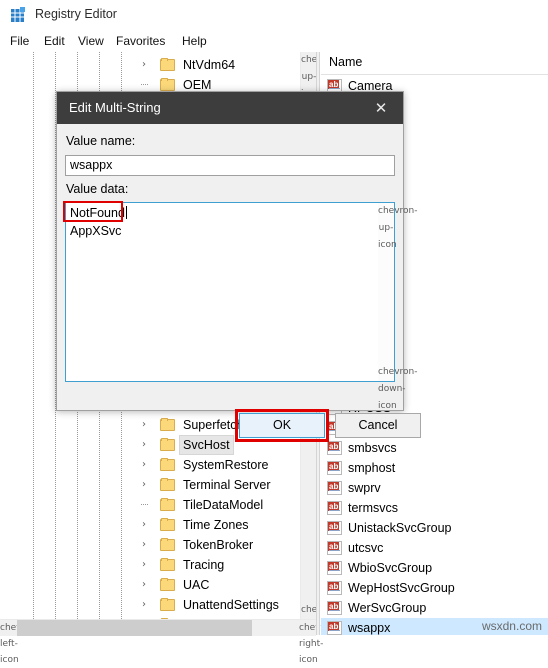 The image size is (548, 668). What do you see at coordinates (115, 107) in the screenshot?
I see `dialog-title: Edit Multi-String` at bounding box center [115, 107].